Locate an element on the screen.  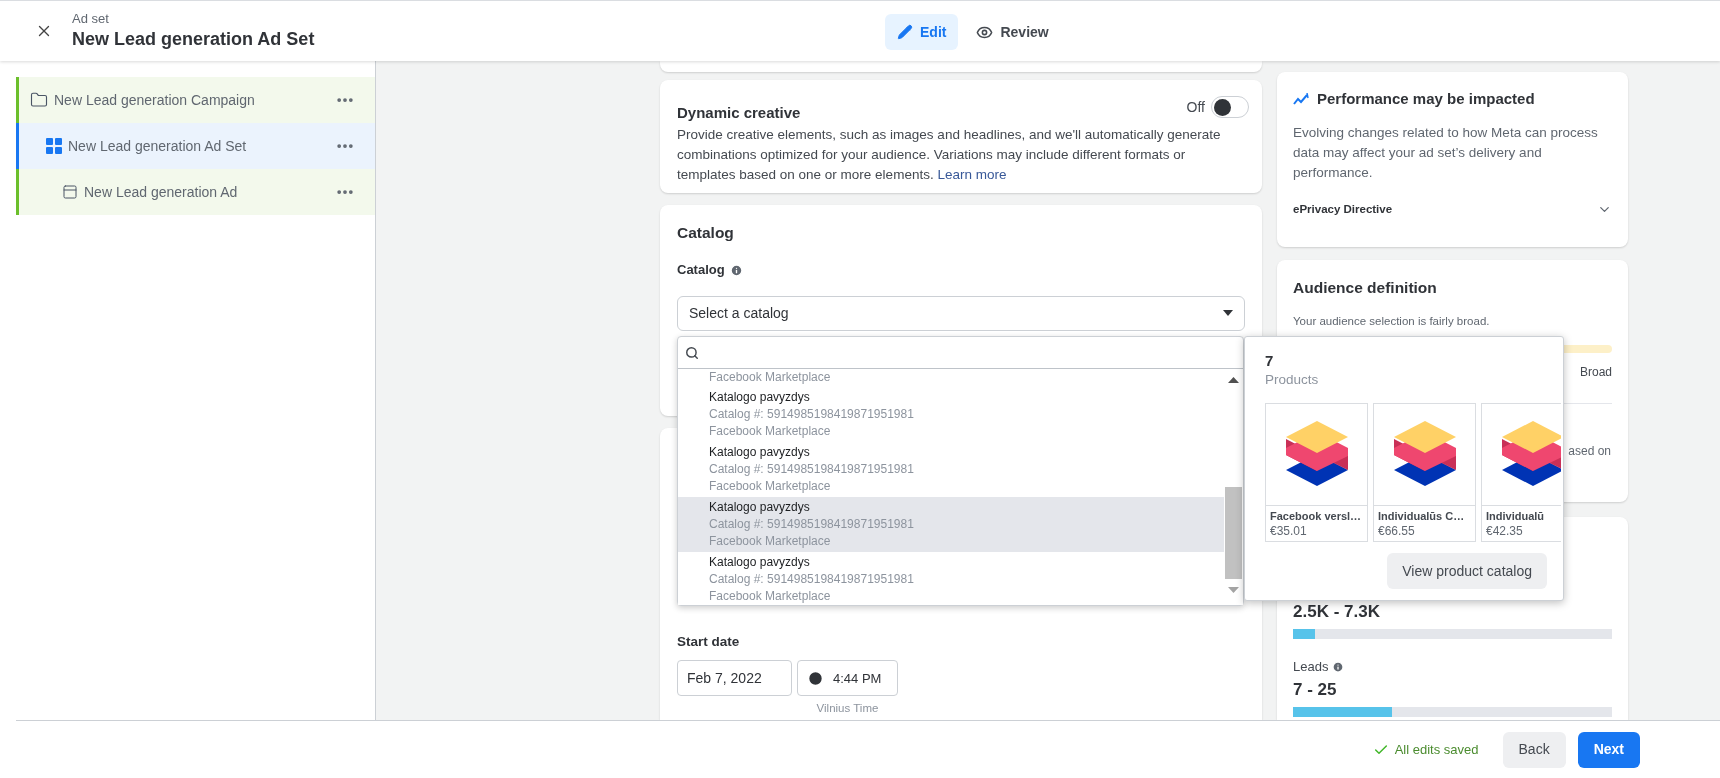
section-description: Provide creative elements, such as images and headlines, and we'll automatically generate combinations optimized for your audience. Variations may include different formats or templates based on one or more elements. Learn more is located at coordinates (949, 154).